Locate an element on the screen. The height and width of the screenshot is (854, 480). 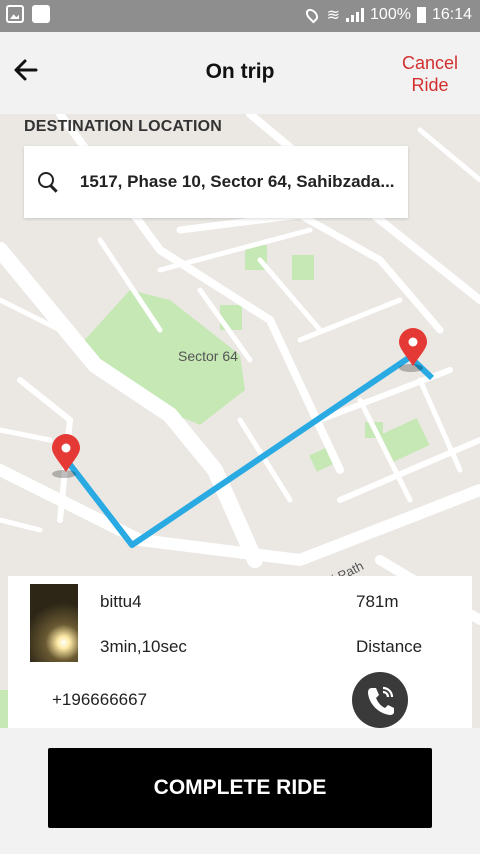
signal-icon is located at coordinates (355, 15).